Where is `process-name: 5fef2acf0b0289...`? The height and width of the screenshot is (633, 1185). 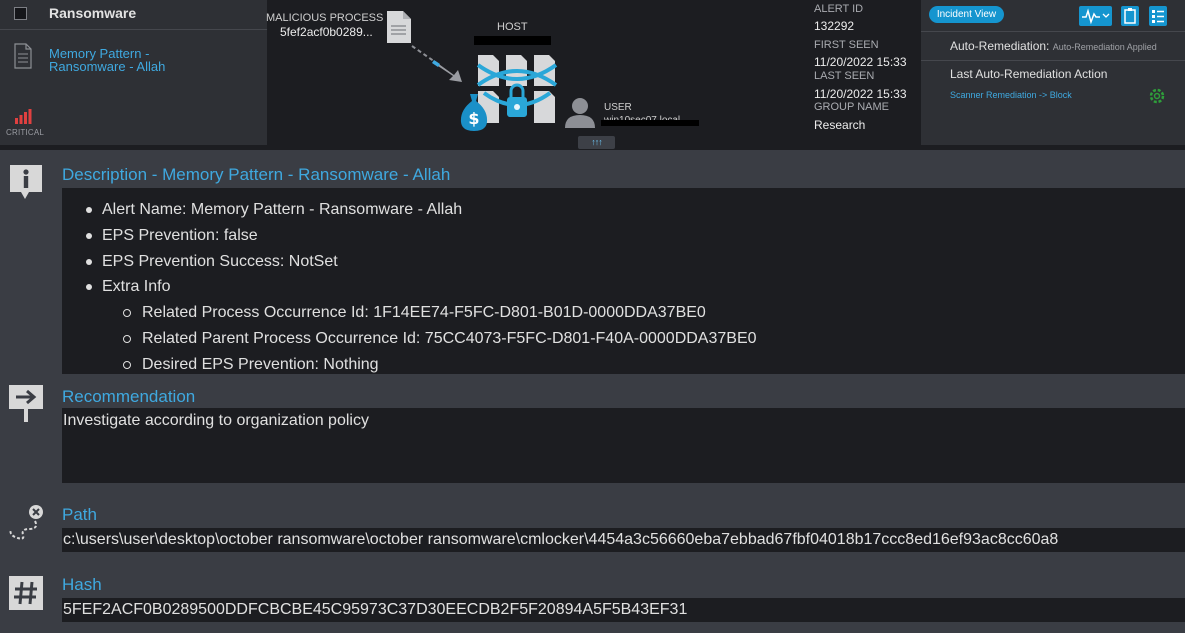 process-name: 5fef2acf0b0289... is located at coordinates (326, 32).